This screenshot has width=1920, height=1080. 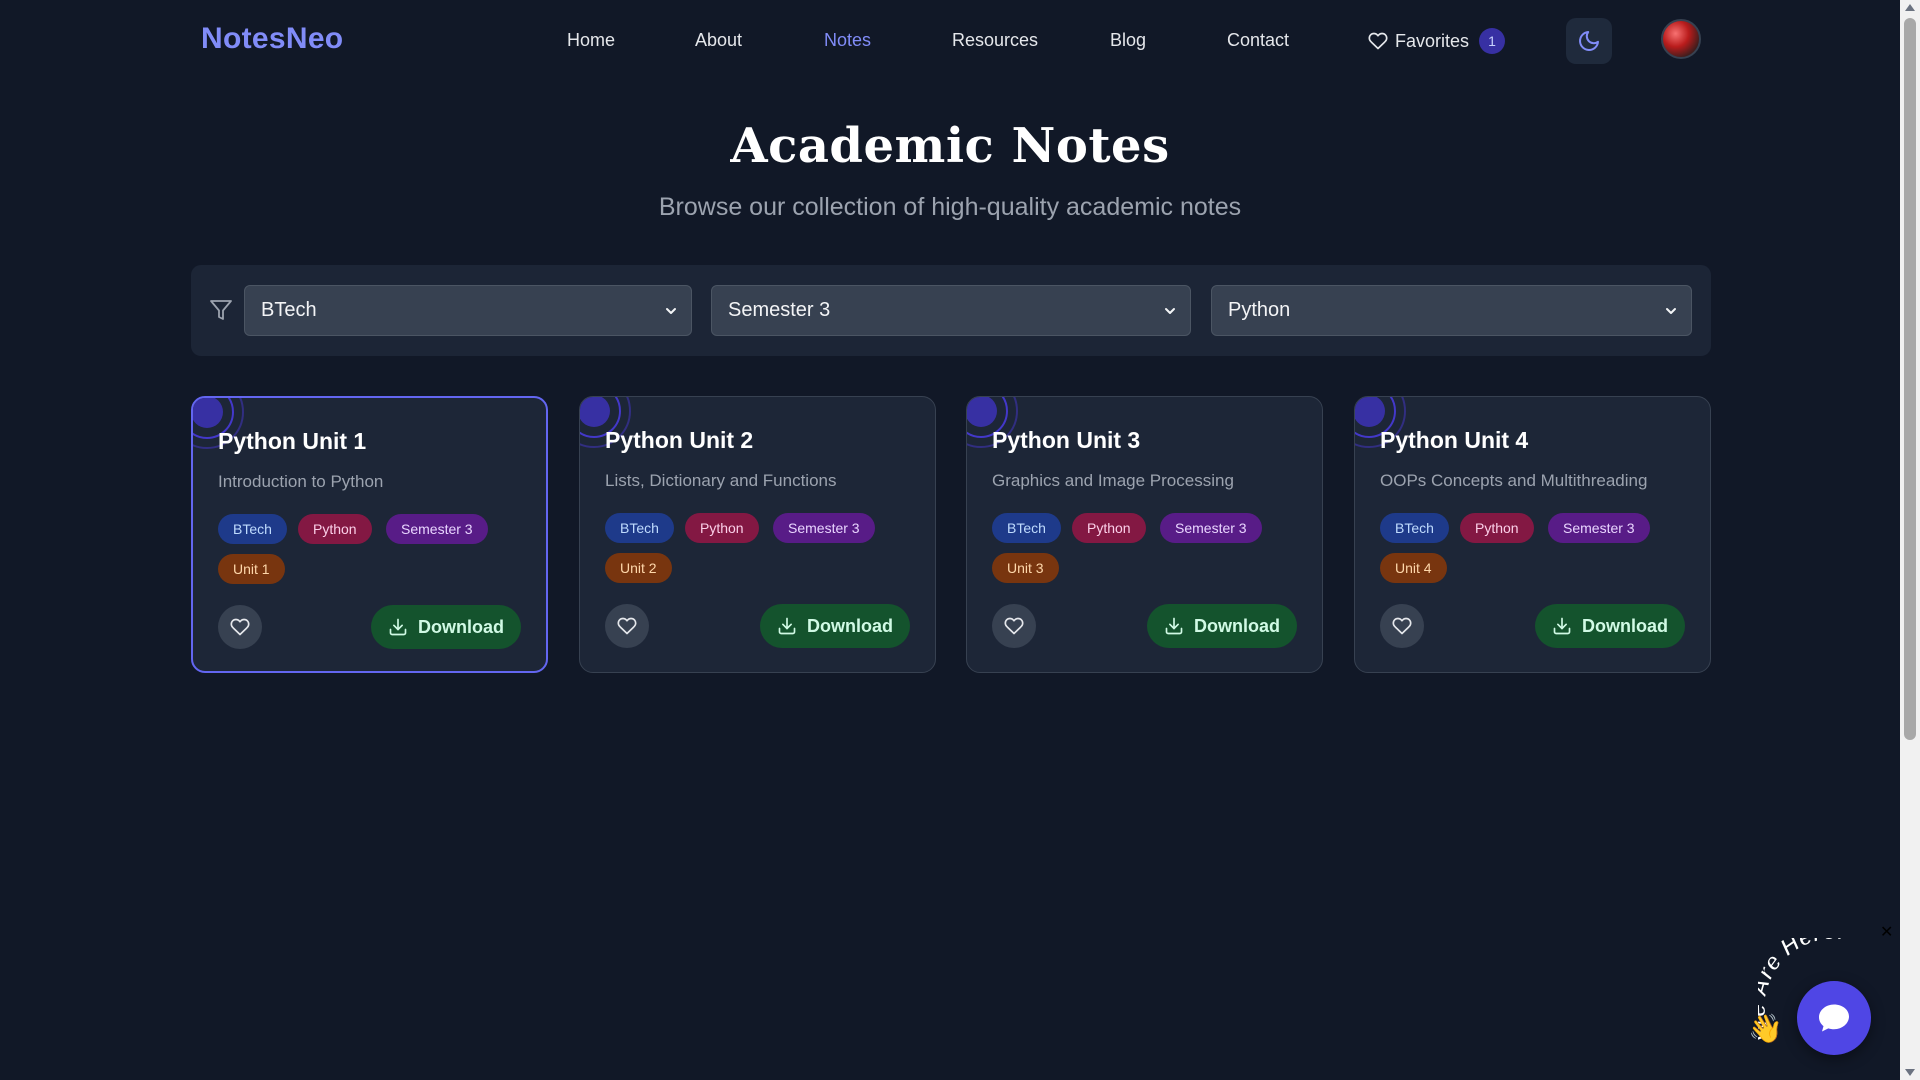 What do you see at coordinates (292, 441) in the screenshot?
I see `card-title: Python Unit 1` at bounding box center [292, 441].